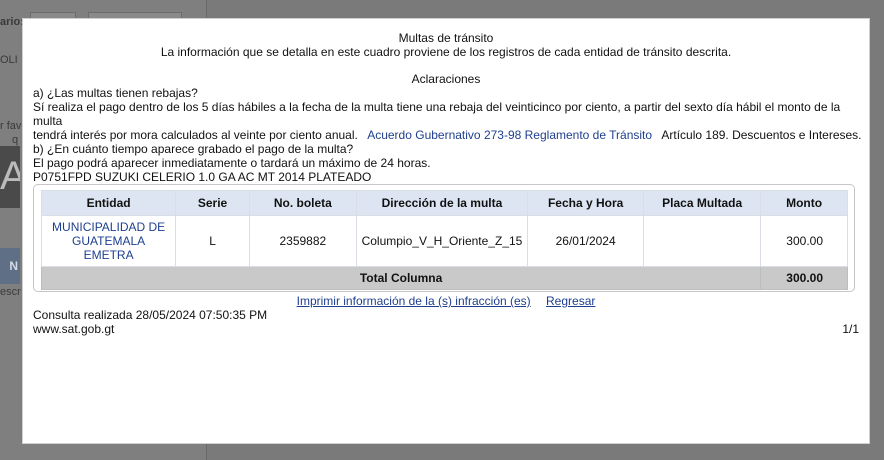 This screenshot has height=460, width=884. Describe the element at coordinates (109, 227) in the screenshot. I see `entidad-line1: MUNICIPALIDAD DE` at that location.